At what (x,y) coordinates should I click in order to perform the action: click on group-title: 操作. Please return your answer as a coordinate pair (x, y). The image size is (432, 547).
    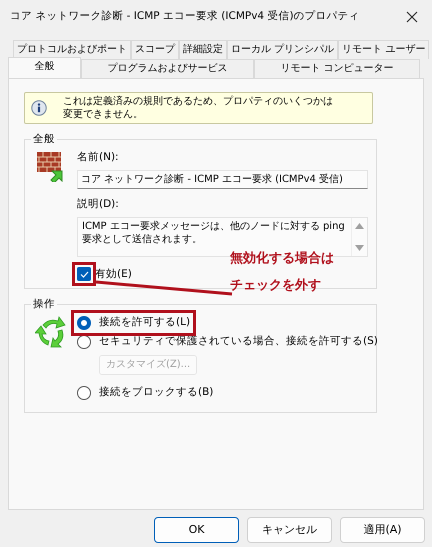
    Looking at the image, I should click on (44, 304).